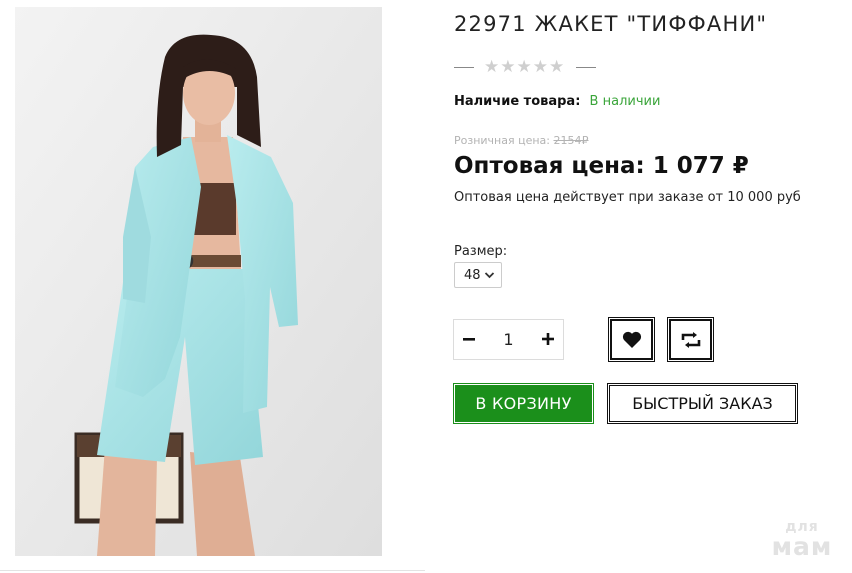 The width and height of the screenshot is (852, 573). Describe the element at coordinates (212, 570) in the screenshot. I see `divider` at that location.